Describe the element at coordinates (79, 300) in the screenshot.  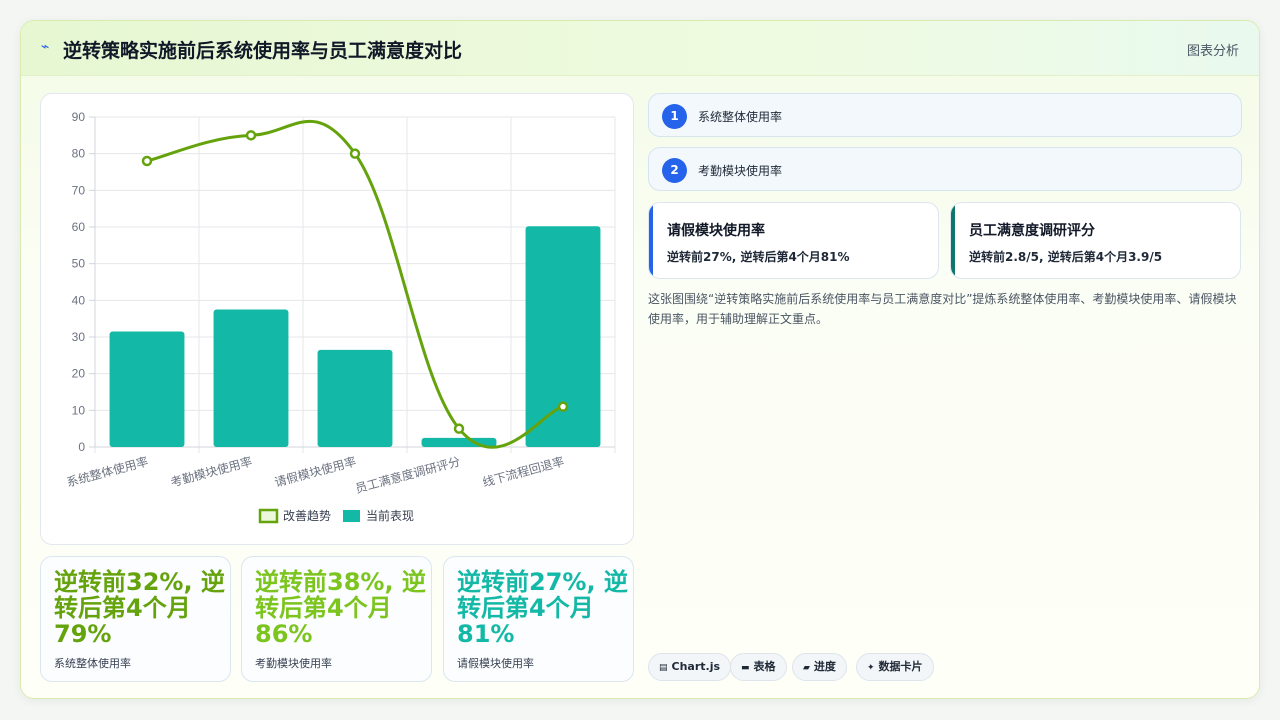
I see `y-tick-label: 40` at that location.